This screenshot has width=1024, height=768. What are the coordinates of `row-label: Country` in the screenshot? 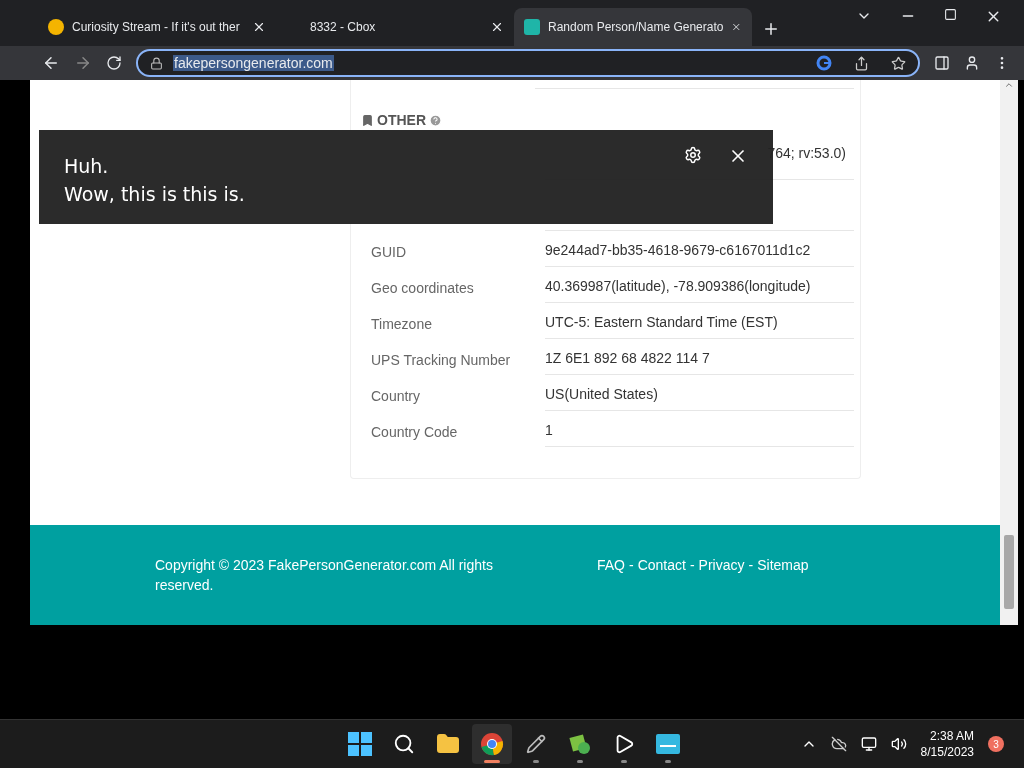 It's located at (396, 396).